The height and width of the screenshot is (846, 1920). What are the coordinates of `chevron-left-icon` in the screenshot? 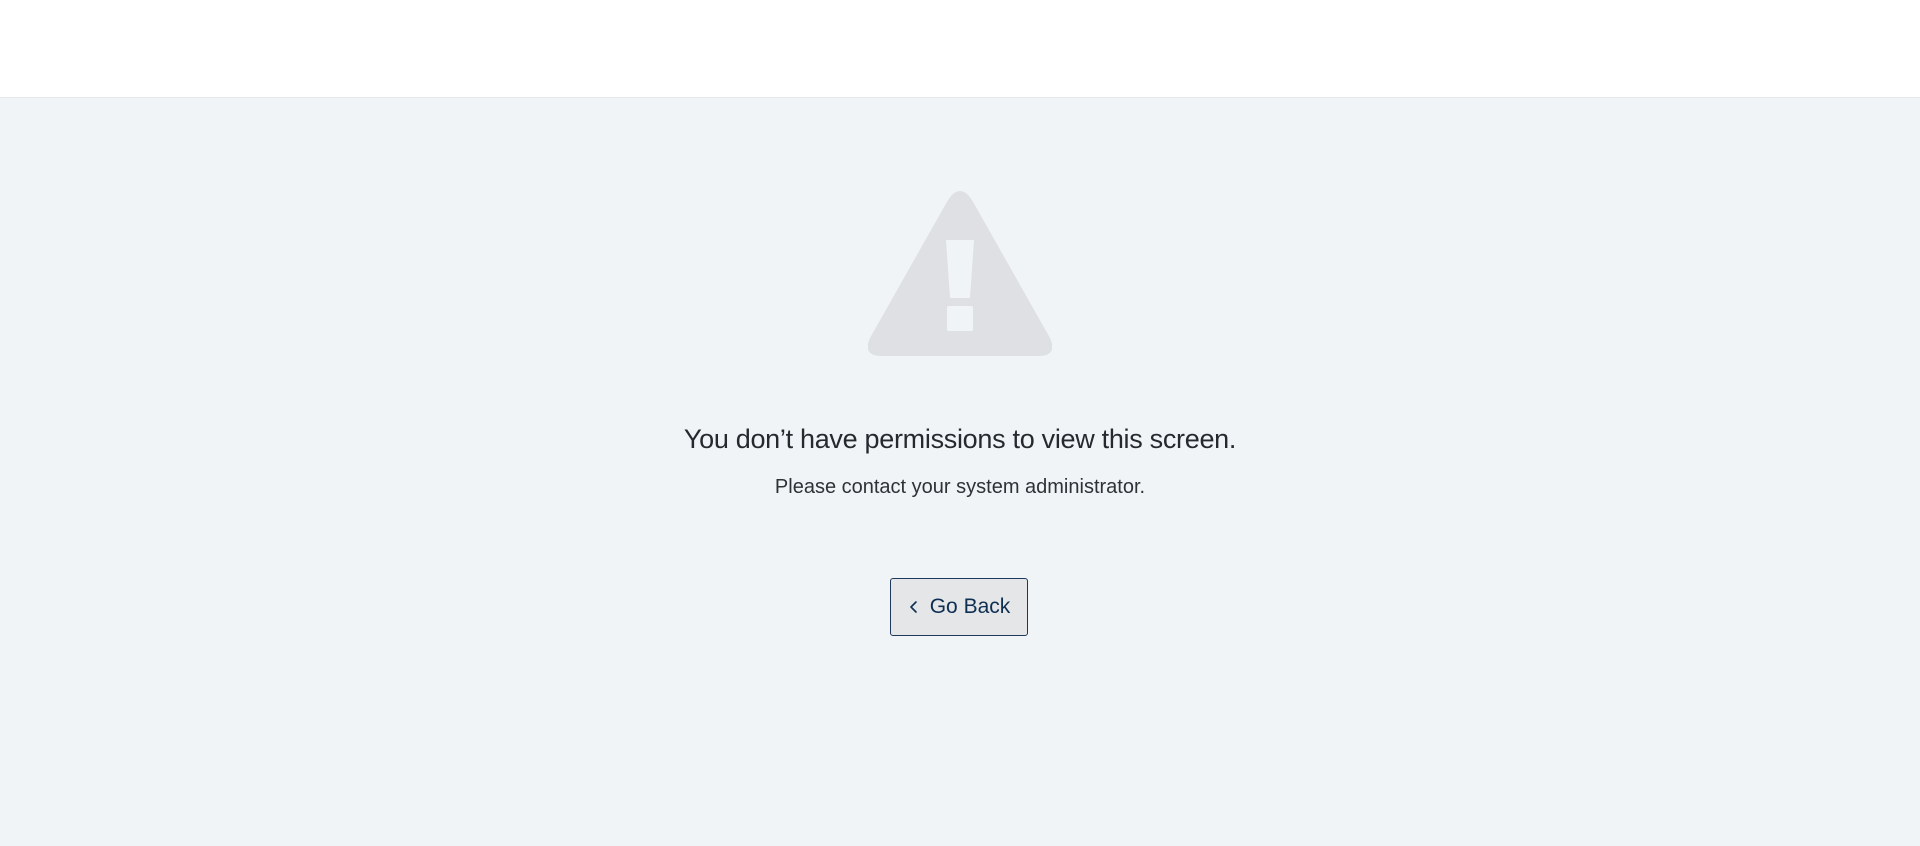 It's located at (913, 607).